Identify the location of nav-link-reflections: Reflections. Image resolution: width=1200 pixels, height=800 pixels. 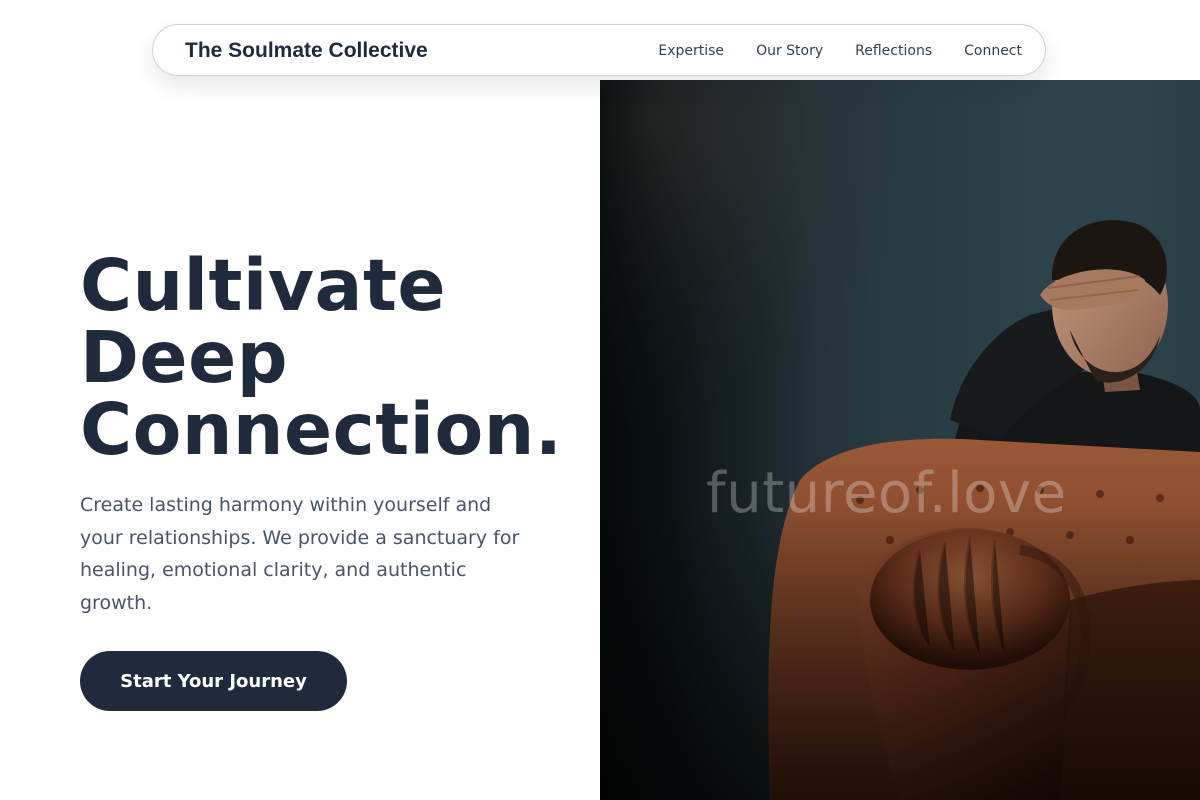
(893, 51).